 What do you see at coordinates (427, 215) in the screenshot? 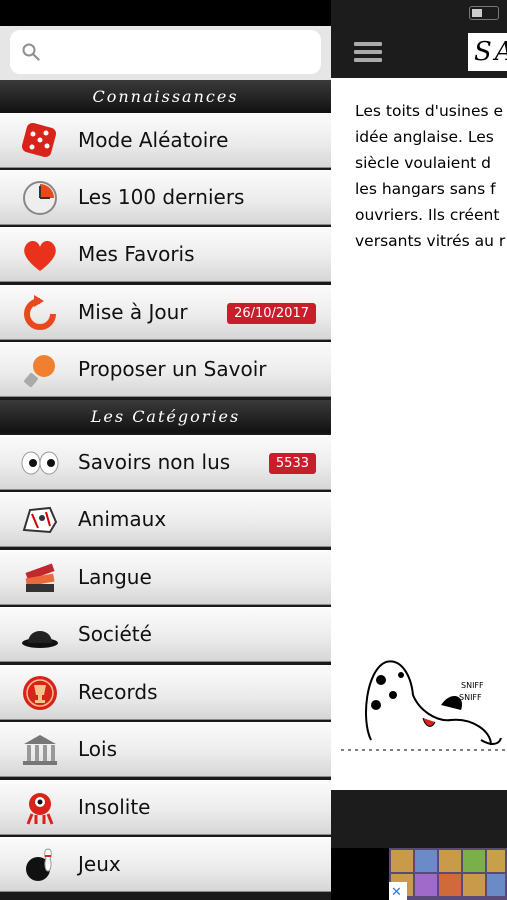
I see `article-line: ouvriers. Ils créent` at bounding box center [427, 215].